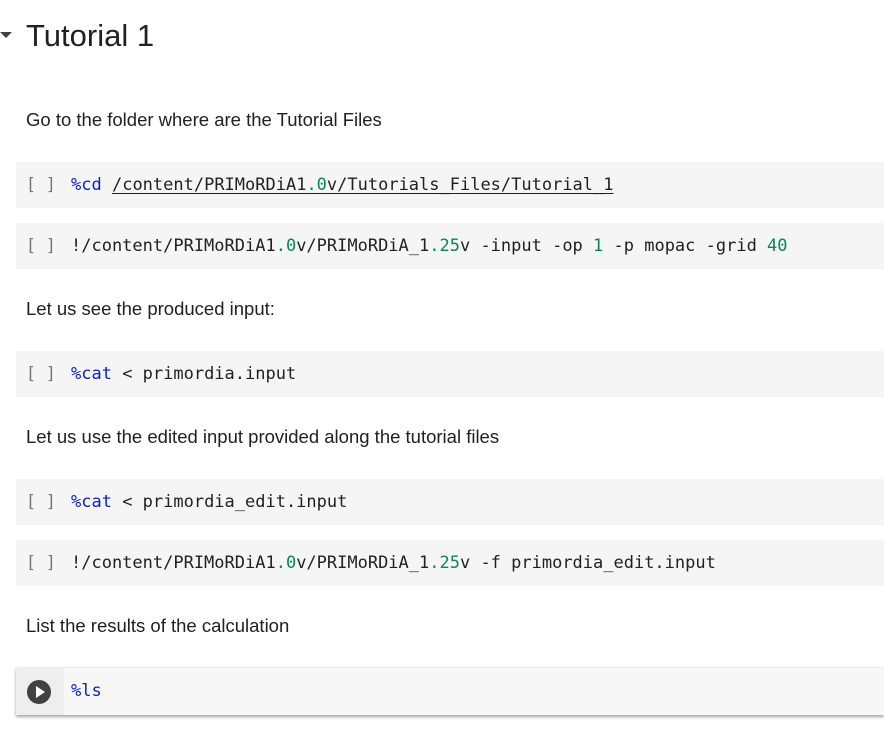 This screenshot has width=884, height=733. Describe the element at coordinates (90, 35) in the screenshot. I see `section-title: Tutorial 1` at that location.